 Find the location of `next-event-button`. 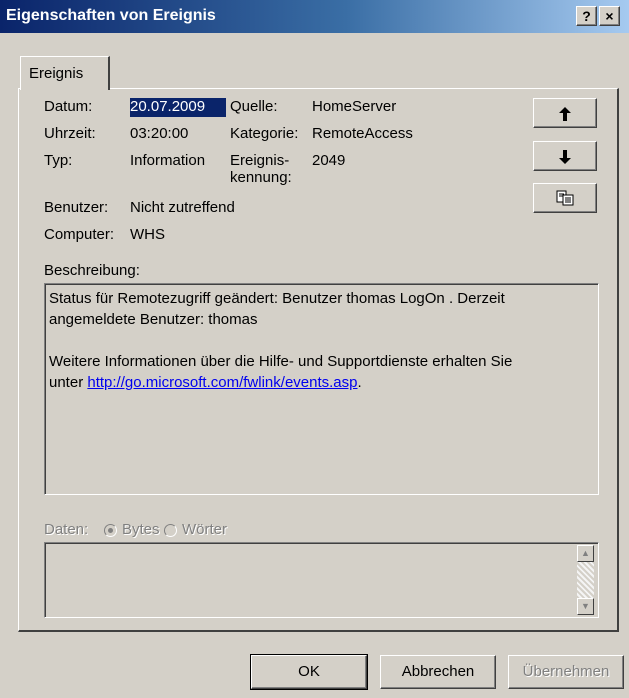

next-event-button is located at coordinates (565, 156).